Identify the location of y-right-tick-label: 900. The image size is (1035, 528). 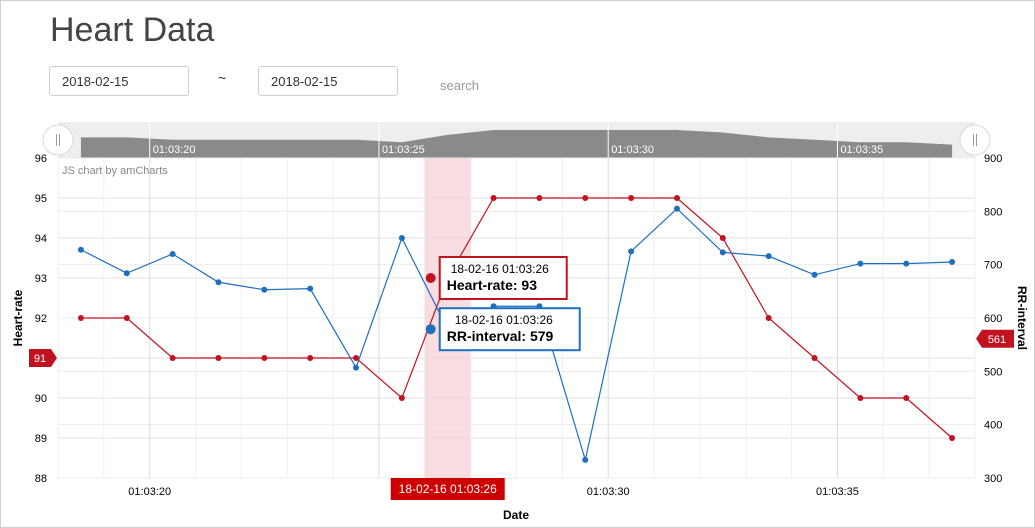
(993, 159).